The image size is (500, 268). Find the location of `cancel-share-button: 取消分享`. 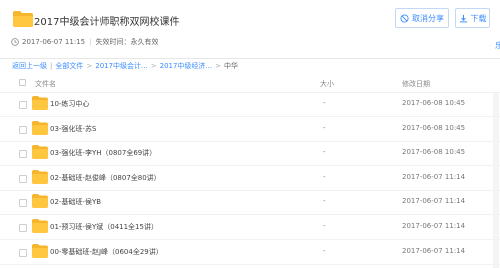

cancel-share-button: 取消分享 is located at coordinates (422, 18).